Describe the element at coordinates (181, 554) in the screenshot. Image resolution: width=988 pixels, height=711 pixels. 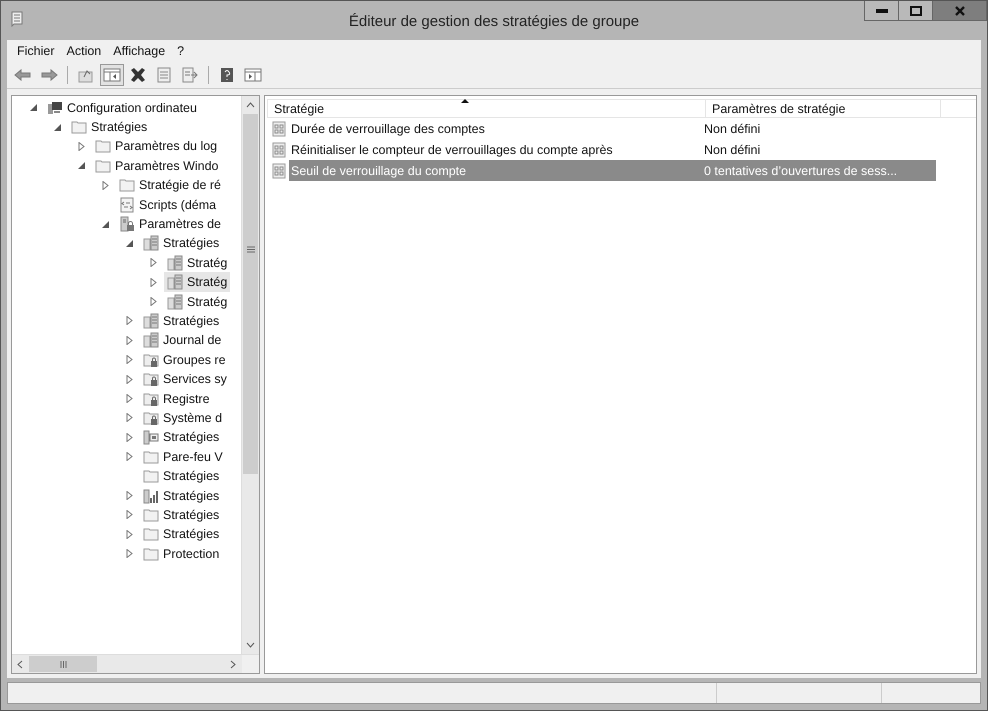
I see `tree-item: Protection` at that location.